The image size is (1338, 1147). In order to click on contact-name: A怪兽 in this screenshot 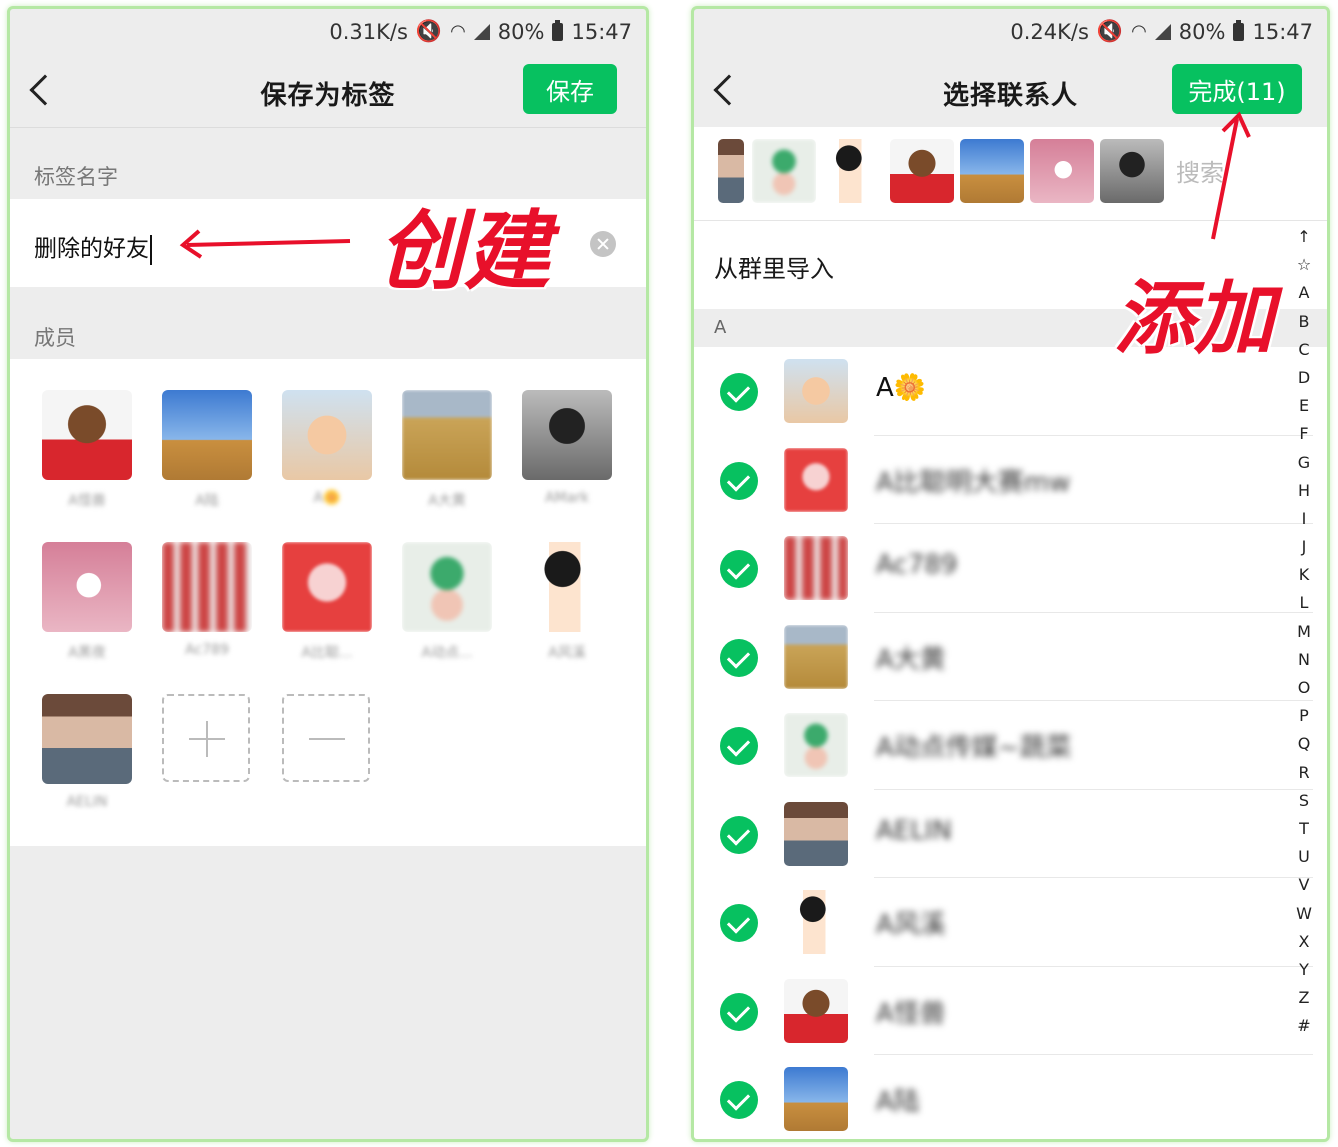, I will do `click(911, 1013)`.